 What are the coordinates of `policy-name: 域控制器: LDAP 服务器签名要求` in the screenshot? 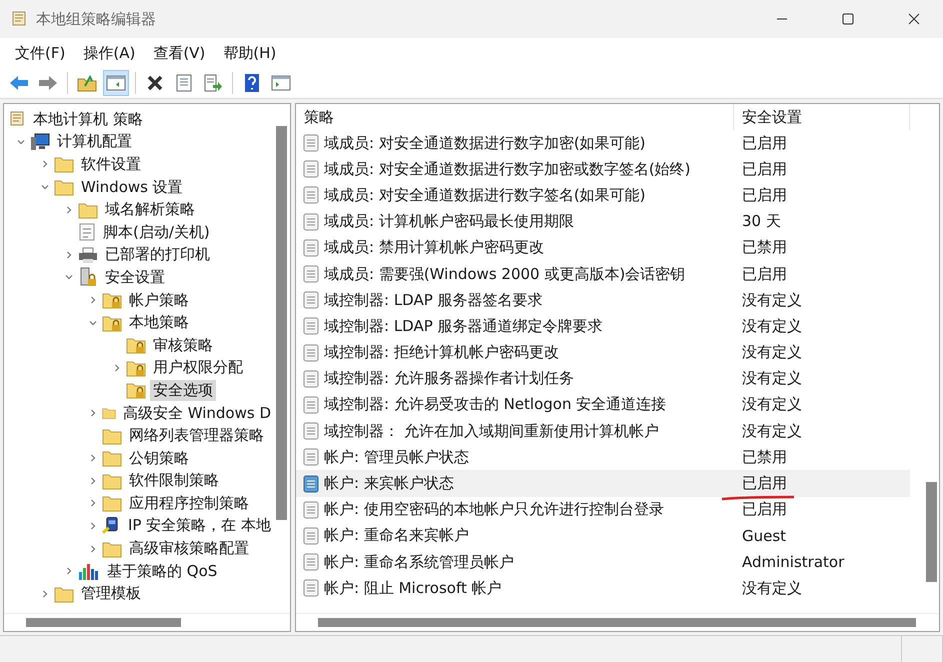 It's located at (433, 300).